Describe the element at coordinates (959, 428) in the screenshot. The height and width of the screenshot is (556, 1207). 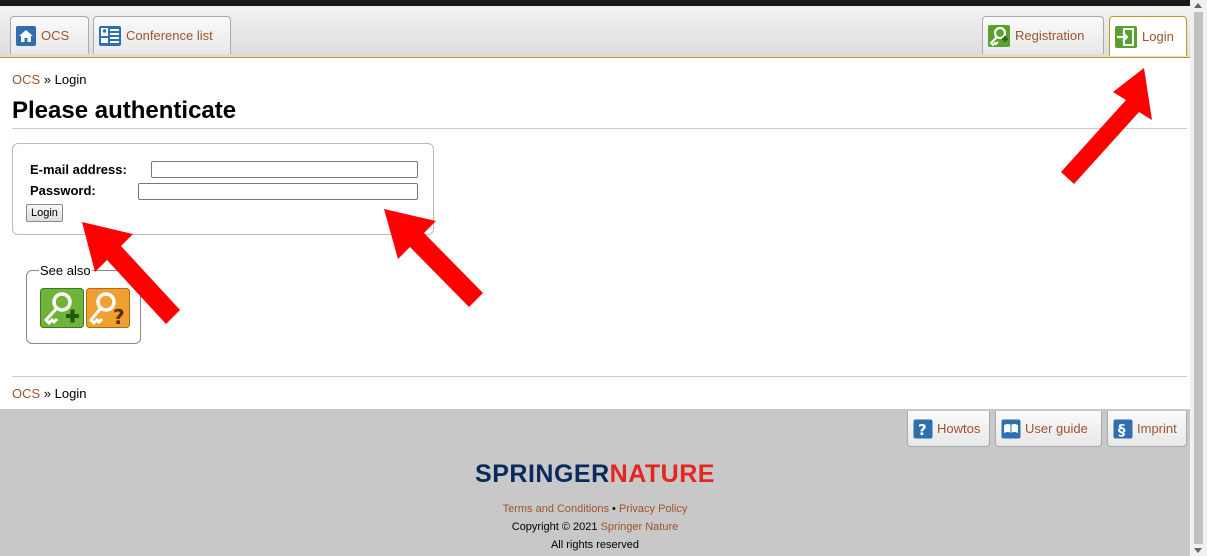
I see `footer-tab-label: Howtos` at that location.